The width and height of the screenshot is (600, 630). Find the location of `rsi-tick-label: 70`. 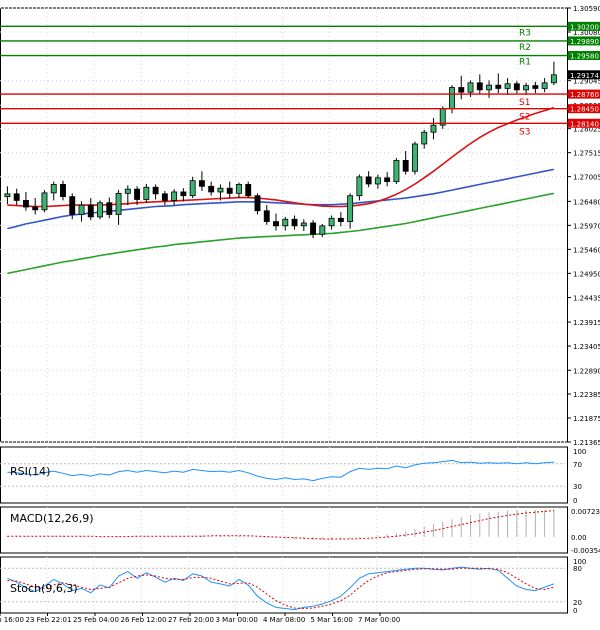

rsi-tick-label: 70 is located at coordinates (577, 465).